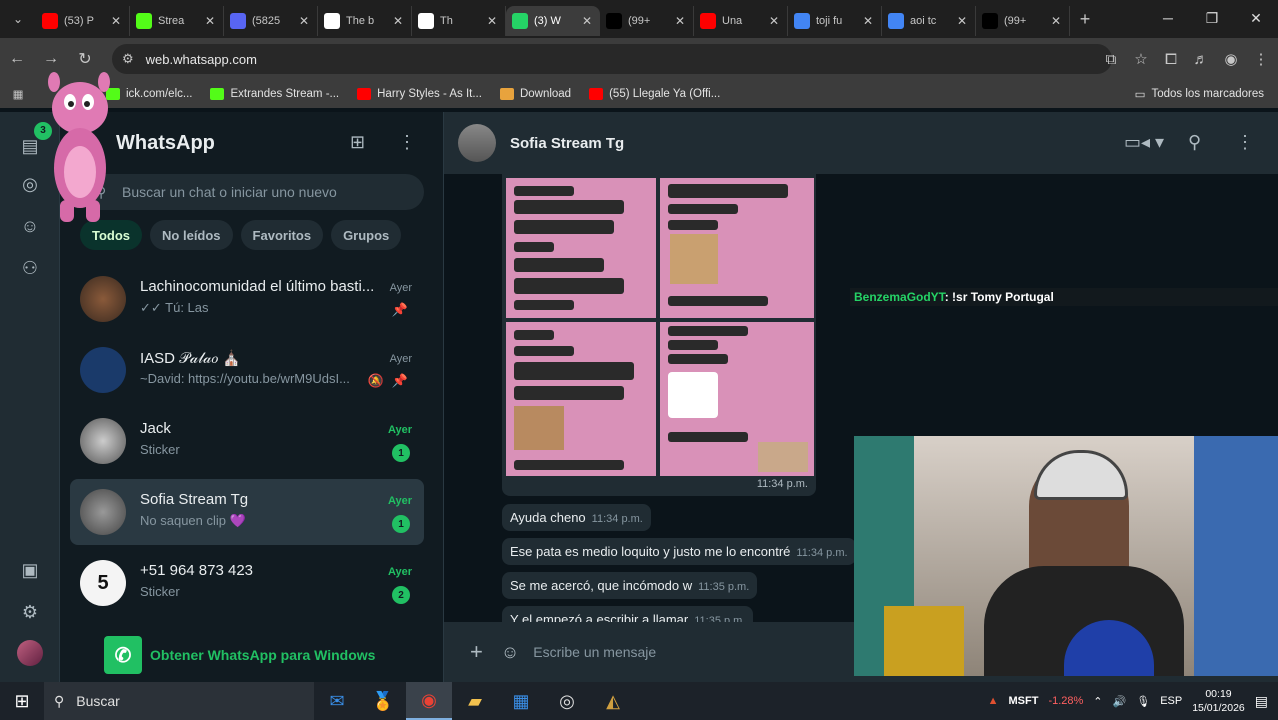  I want to click on stream-chat-overlay: BenzemaGodYT: !sr Tomy Portugal, so click(1064, 297).